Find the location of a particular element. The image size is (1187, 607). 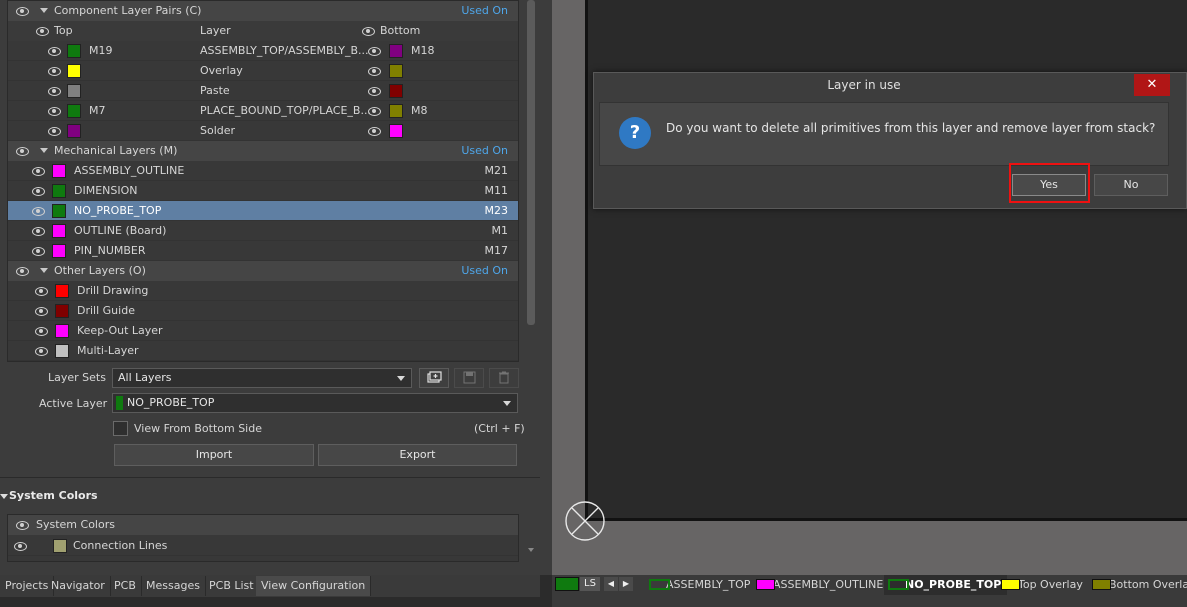

active-layer-dropdown: NO_PROBE_TOP is located at coordinates (315, 403).